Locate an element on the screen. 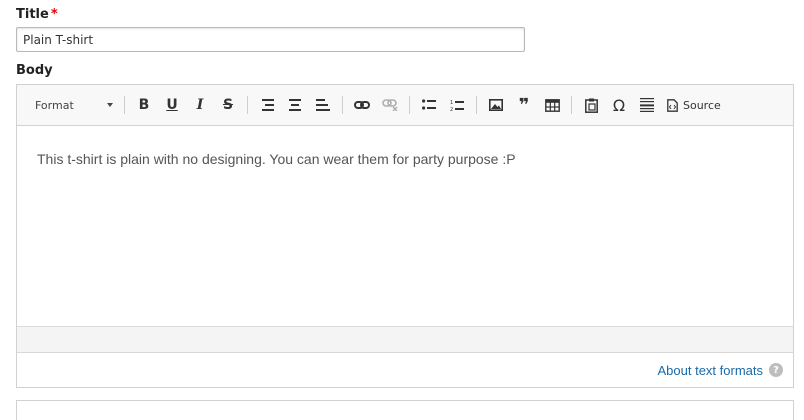 The image size is (804, 420). strikethrough-button: S is located at coordinates (228, 105).